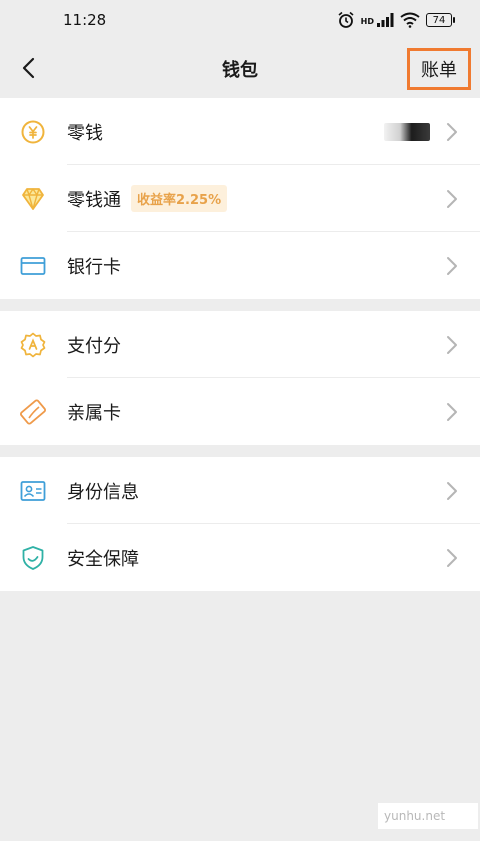 The image size is (480, 841). I want to click on id-card-icon, so click(33, 491).